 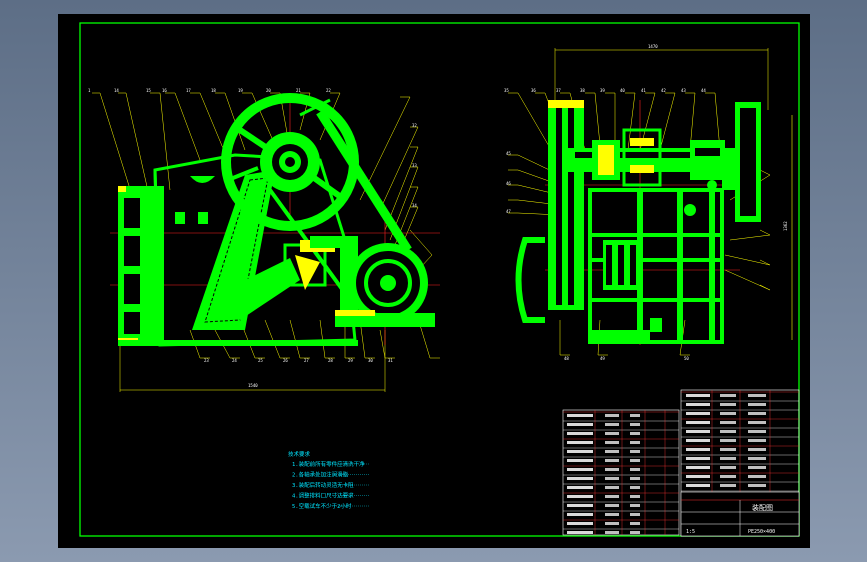 I want to click on balloon-number: 14, so click(x=116, y=90).